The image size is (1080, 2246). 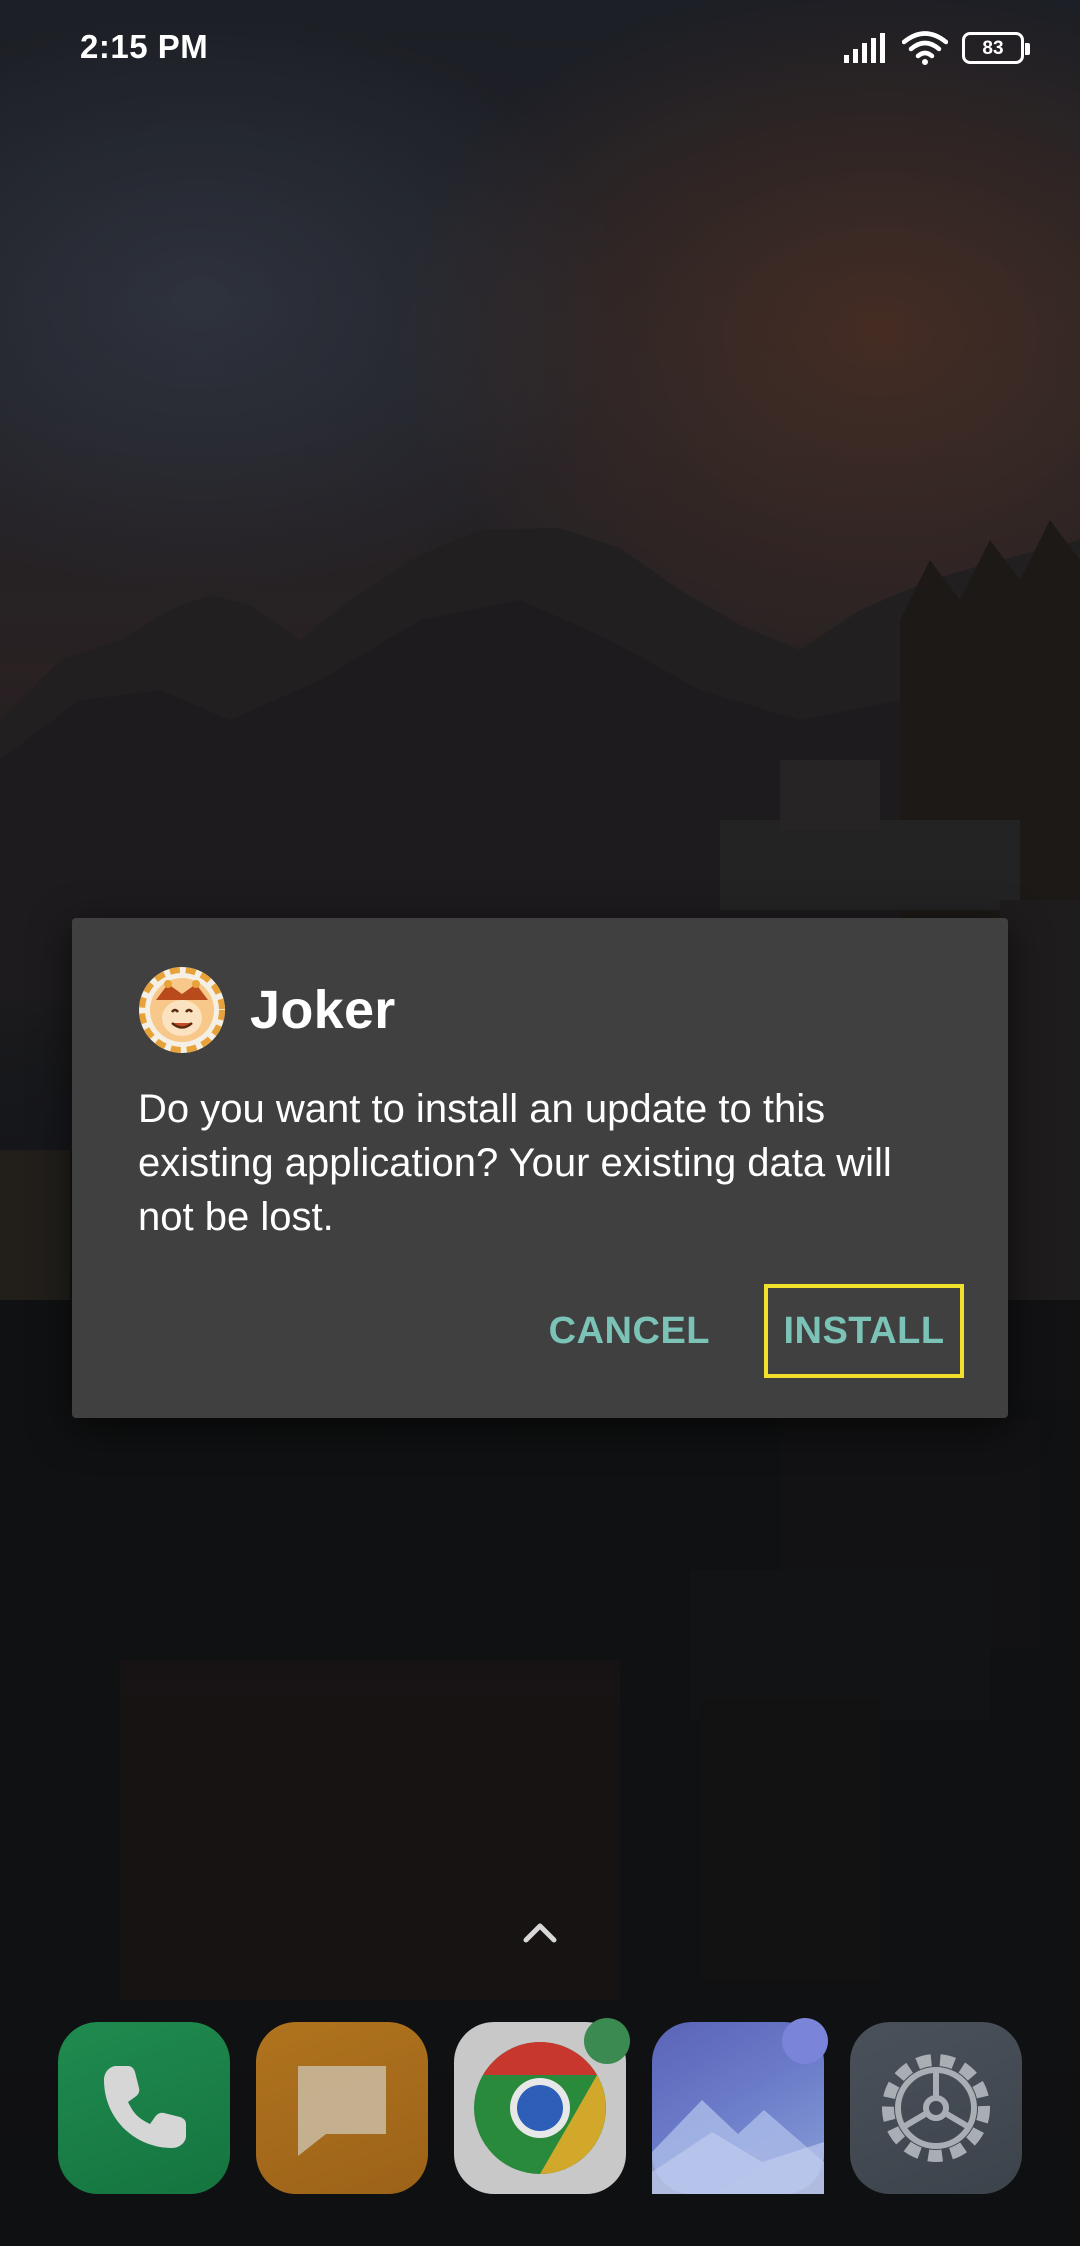 What do you see at coordinates (342, 2111) in the screenshot?
I see `message-icon` at bounding box center [342, 2111].